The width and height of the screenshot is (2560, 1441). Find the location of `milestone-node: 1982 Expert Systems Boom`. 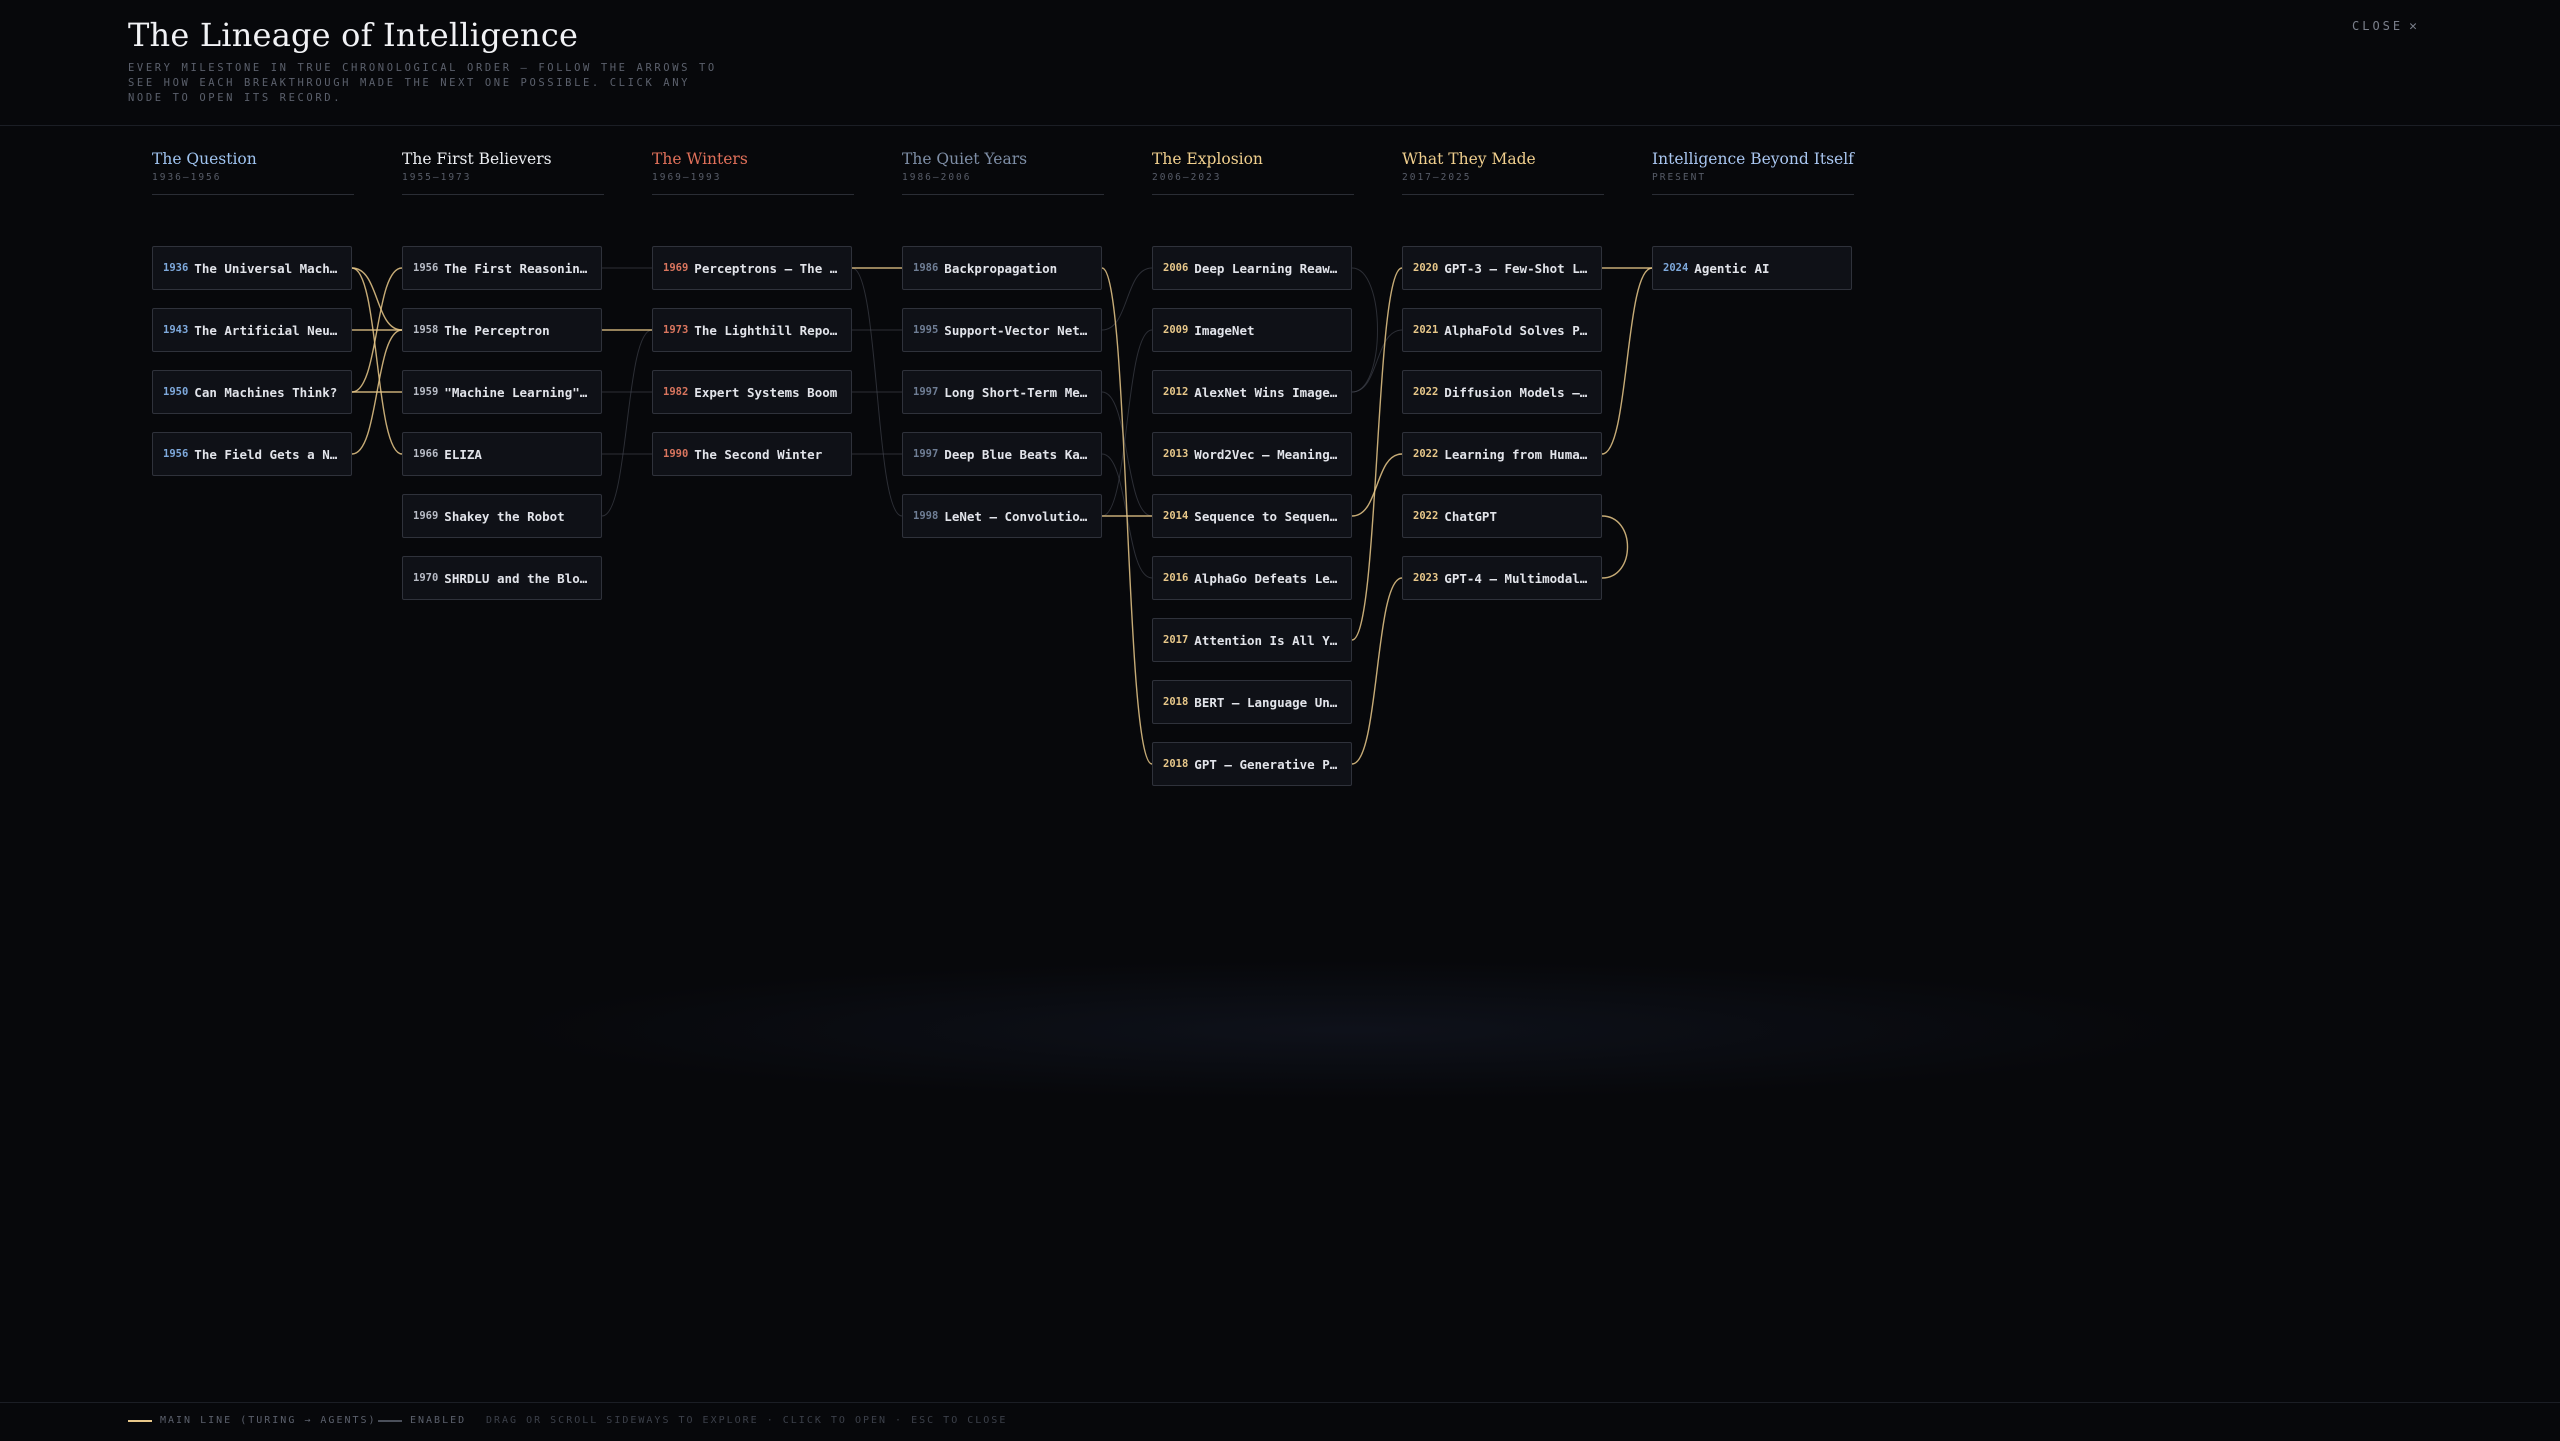

milestone-node: 1982 Expert Systems Boom is located at coordinates (752, 392).